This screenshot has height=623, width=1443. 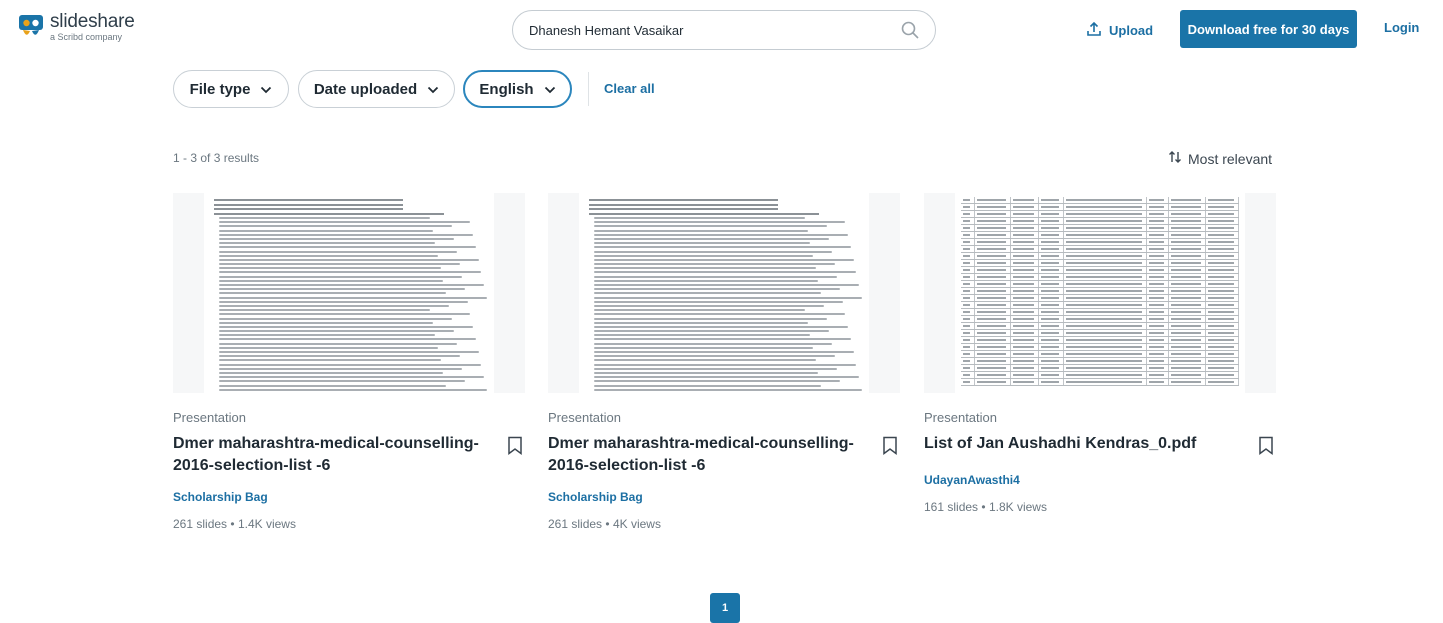 I want to click on slideshare-logo: slideshare a Scribd company, so click(x=76, y=27).